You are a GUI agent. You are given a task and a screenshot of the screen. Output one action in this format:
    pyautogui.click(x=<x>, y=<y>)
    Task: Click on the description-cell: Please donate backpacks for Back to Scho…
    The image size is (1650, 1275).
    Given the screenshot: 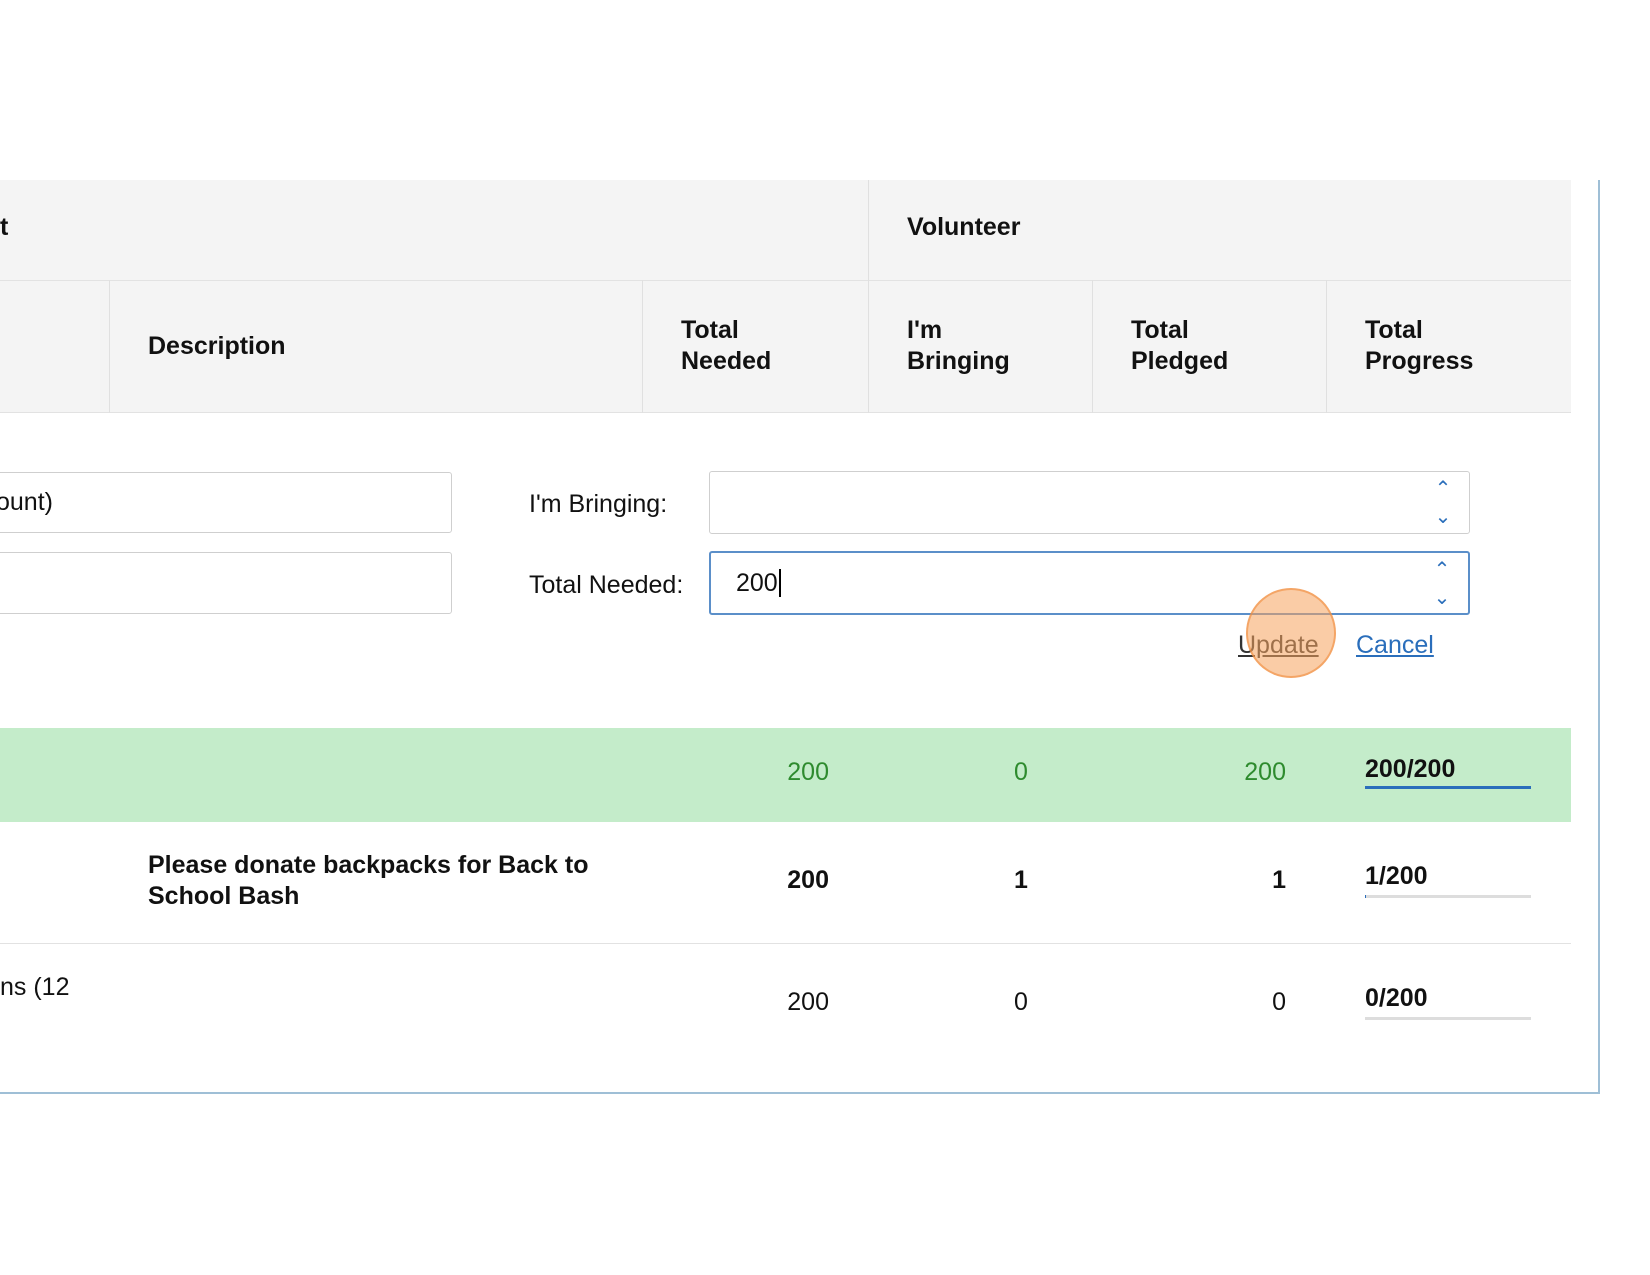 What is the action you would take?
    pyautogui.click(x=368, y=880)
    